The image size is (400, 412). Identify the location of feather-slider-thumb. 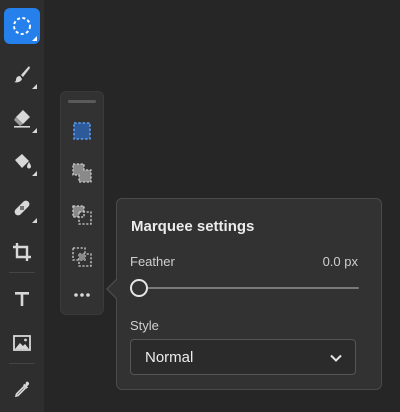
(139, 288).